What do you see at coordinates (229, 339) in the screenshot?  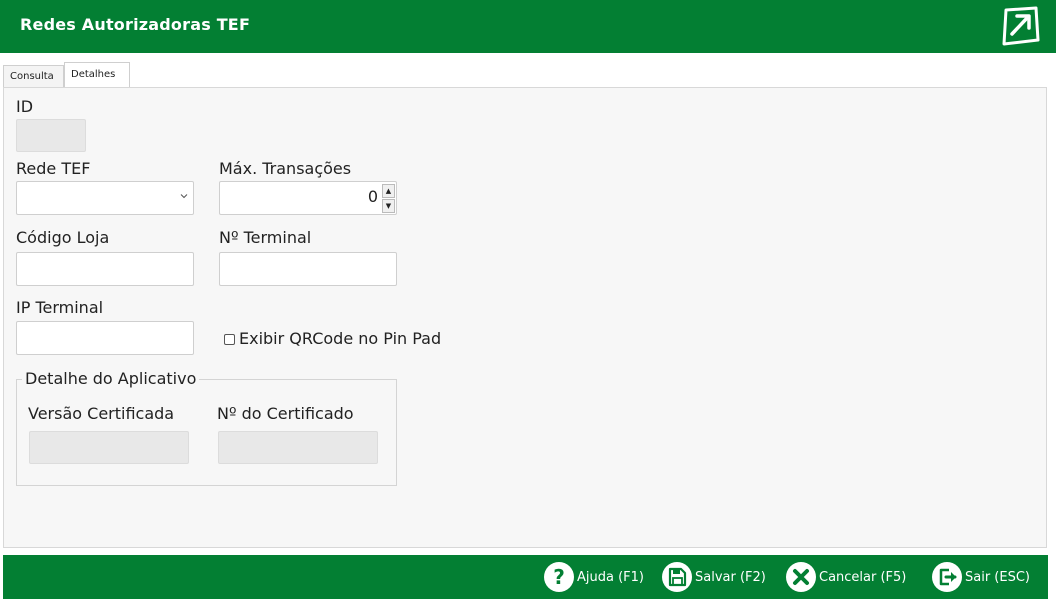 I see `qrcode-checkbox` at bounding box center [229, 339].